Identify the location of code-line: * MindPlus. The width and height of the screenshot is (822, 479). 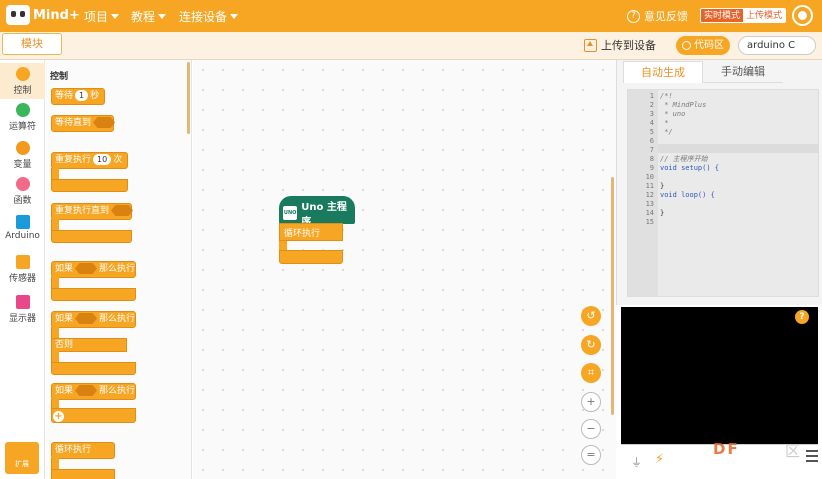
(683, 105).